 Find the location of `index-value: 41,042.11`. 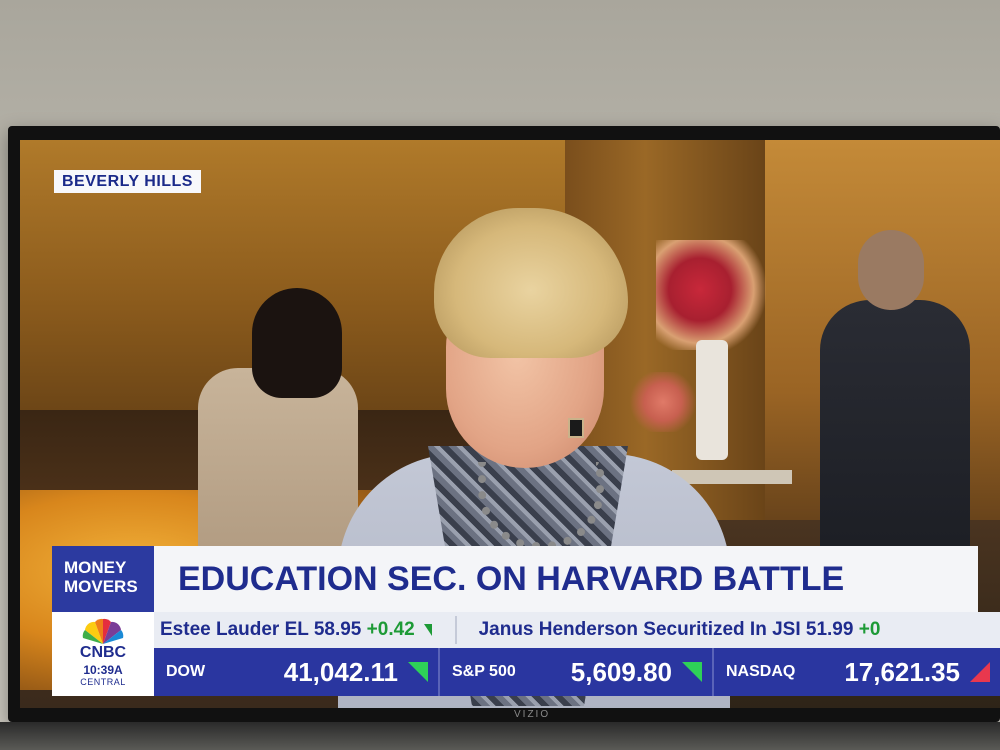

index-value: 41,042.11 is located at coordinates (340, 671).